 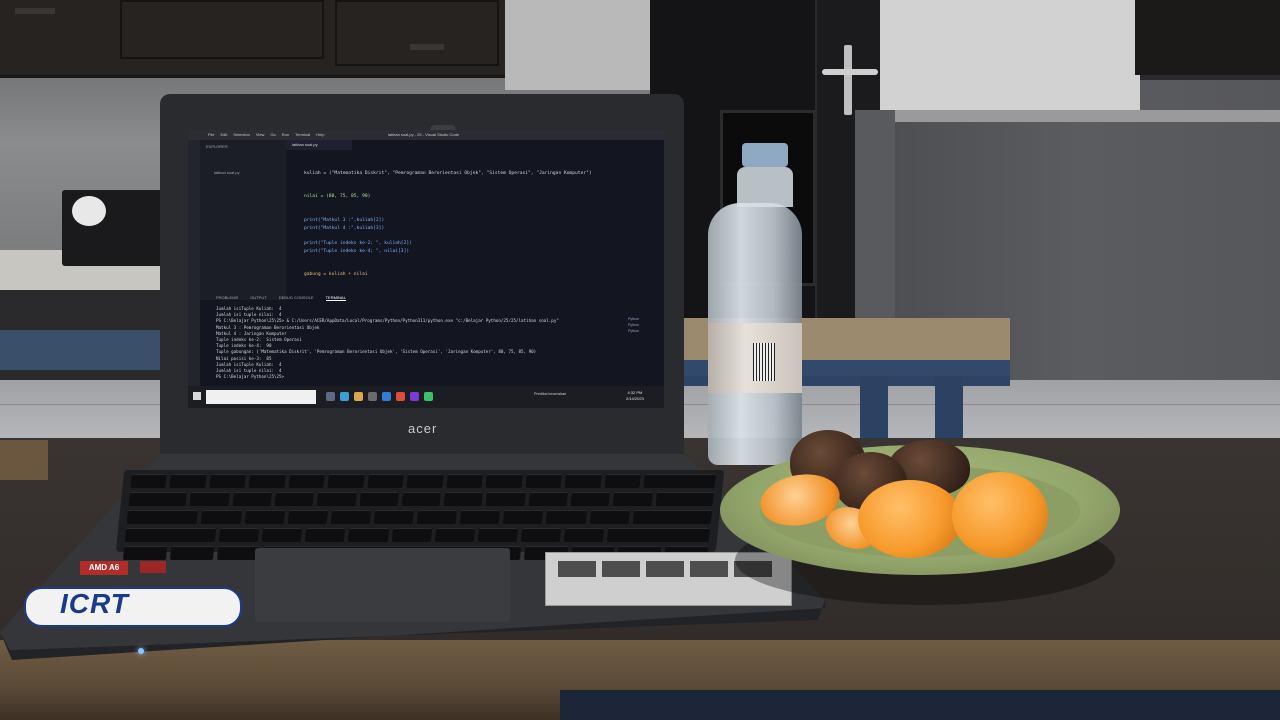 What do you see at coordinates (414, 396) in the screenshot?
I see `app-icon` at bounding box center [414, 396].